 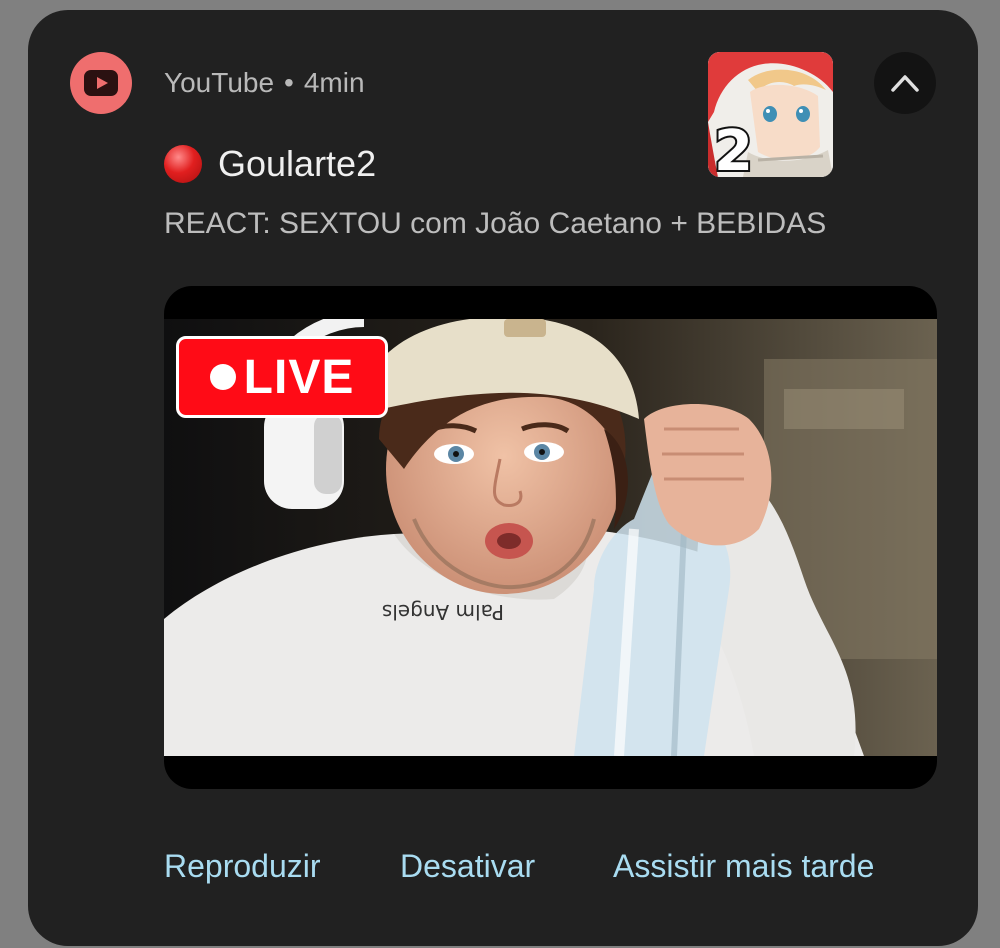 I want to click on disable-button: Desativar, so click(x=467, y=866).